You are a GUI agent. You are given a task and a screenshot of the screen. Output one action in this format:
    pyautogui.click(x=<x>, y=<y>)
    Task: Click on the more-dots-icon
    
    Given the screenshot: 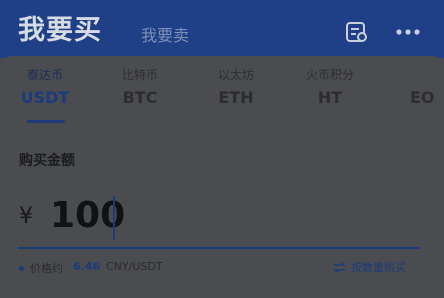 What is the action you would take?
    pyautogui.click(x=408, y=32)
    